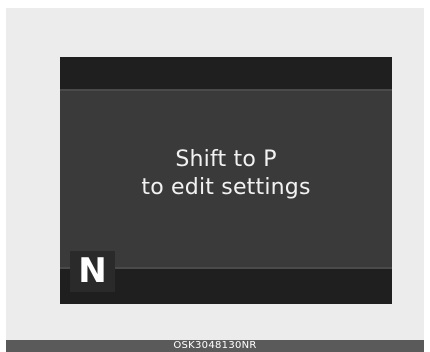 The height and width of the screenshot is (352, 430). What do you see at coordinates (226, 174) in the screenshot?
I see `display-message: Shift to P to edit settings` at bounding box center [226, 174].